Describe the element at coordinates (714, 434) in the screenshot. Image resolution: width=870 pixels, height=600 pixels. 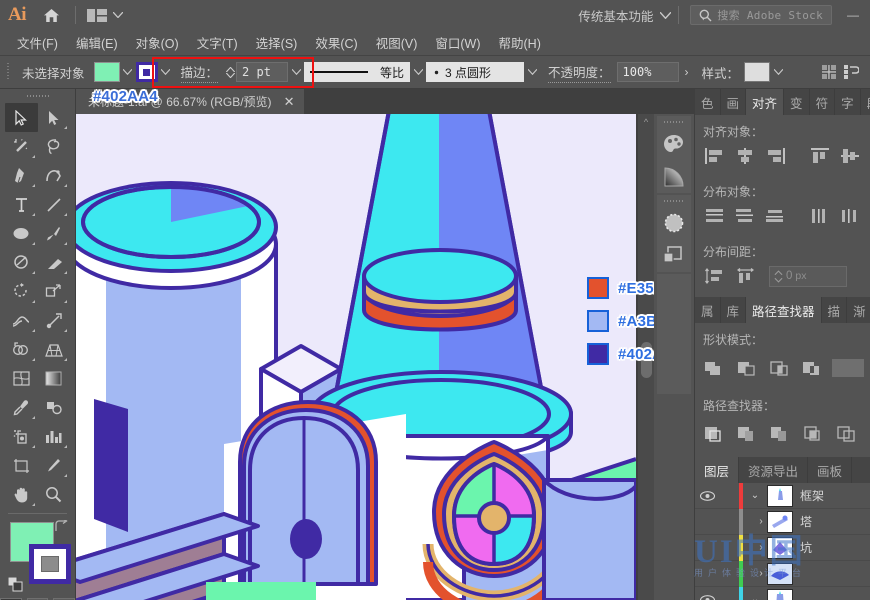
I see `divide-icon` at that location.